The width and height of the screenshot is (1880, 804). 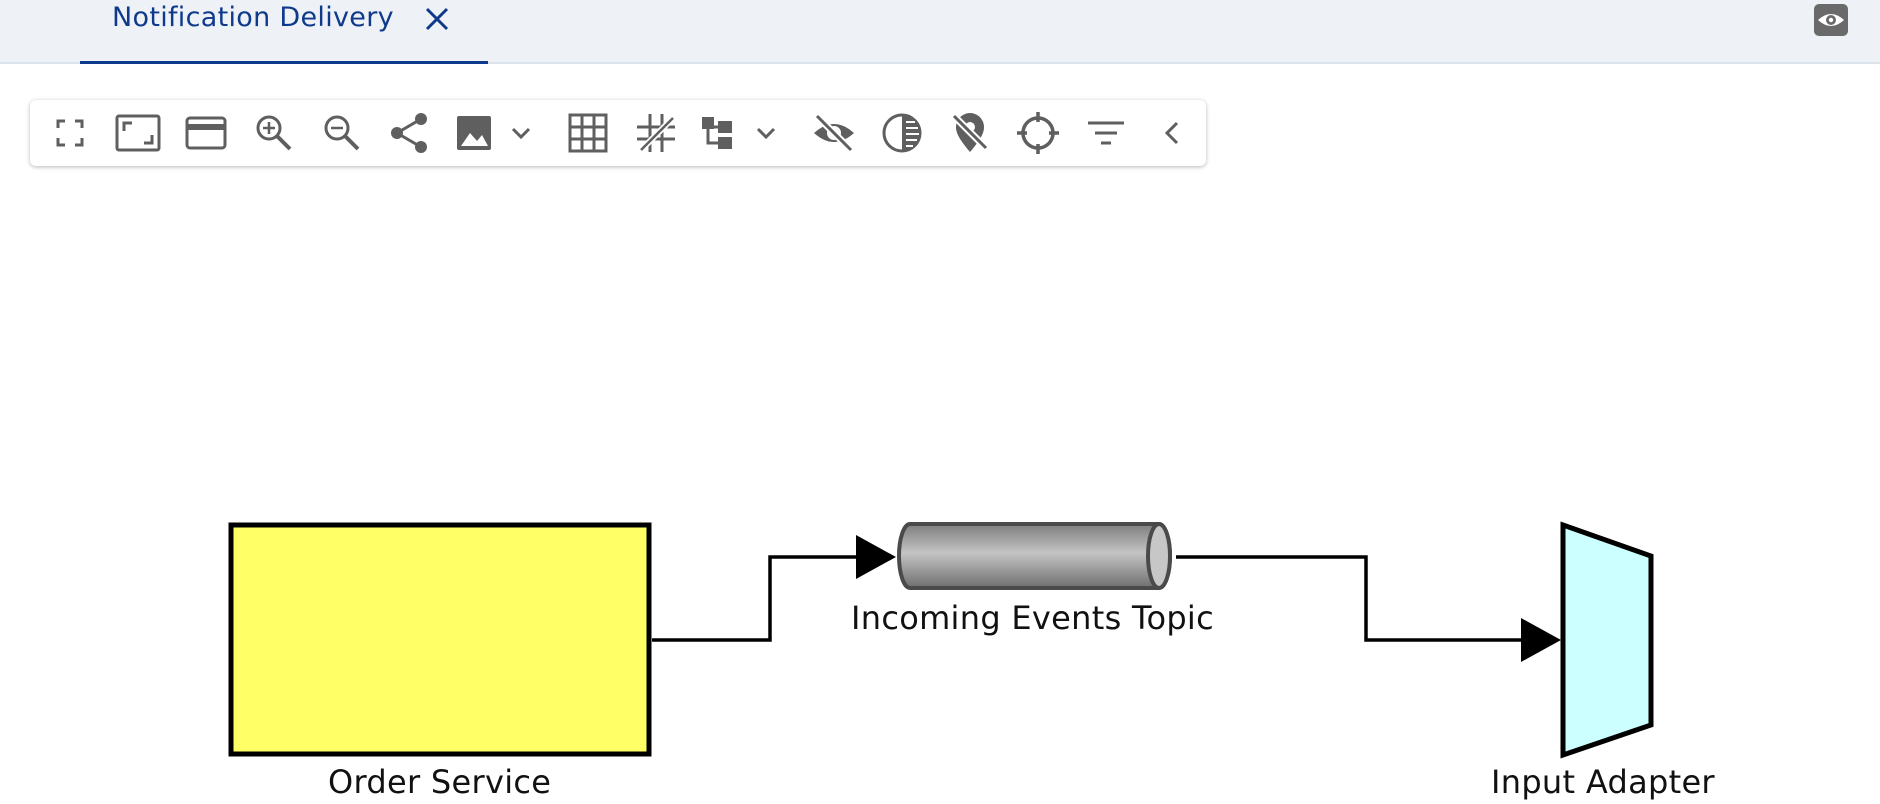 What do you see at coordinates (940, 32) in the screenshot?
I see `tab-bar: Notification Delivery` at bounding box center [940, 32].